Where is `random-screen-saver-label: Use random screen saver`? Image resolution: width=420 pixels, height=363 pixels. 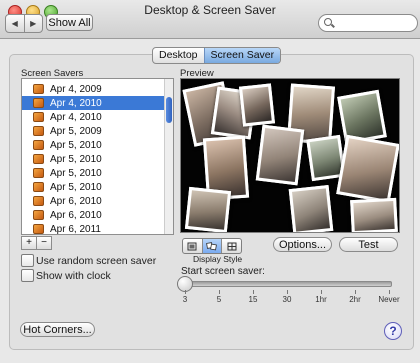 random-screen-saver-label: Use random screen saver is located at coordinates (96, 261).